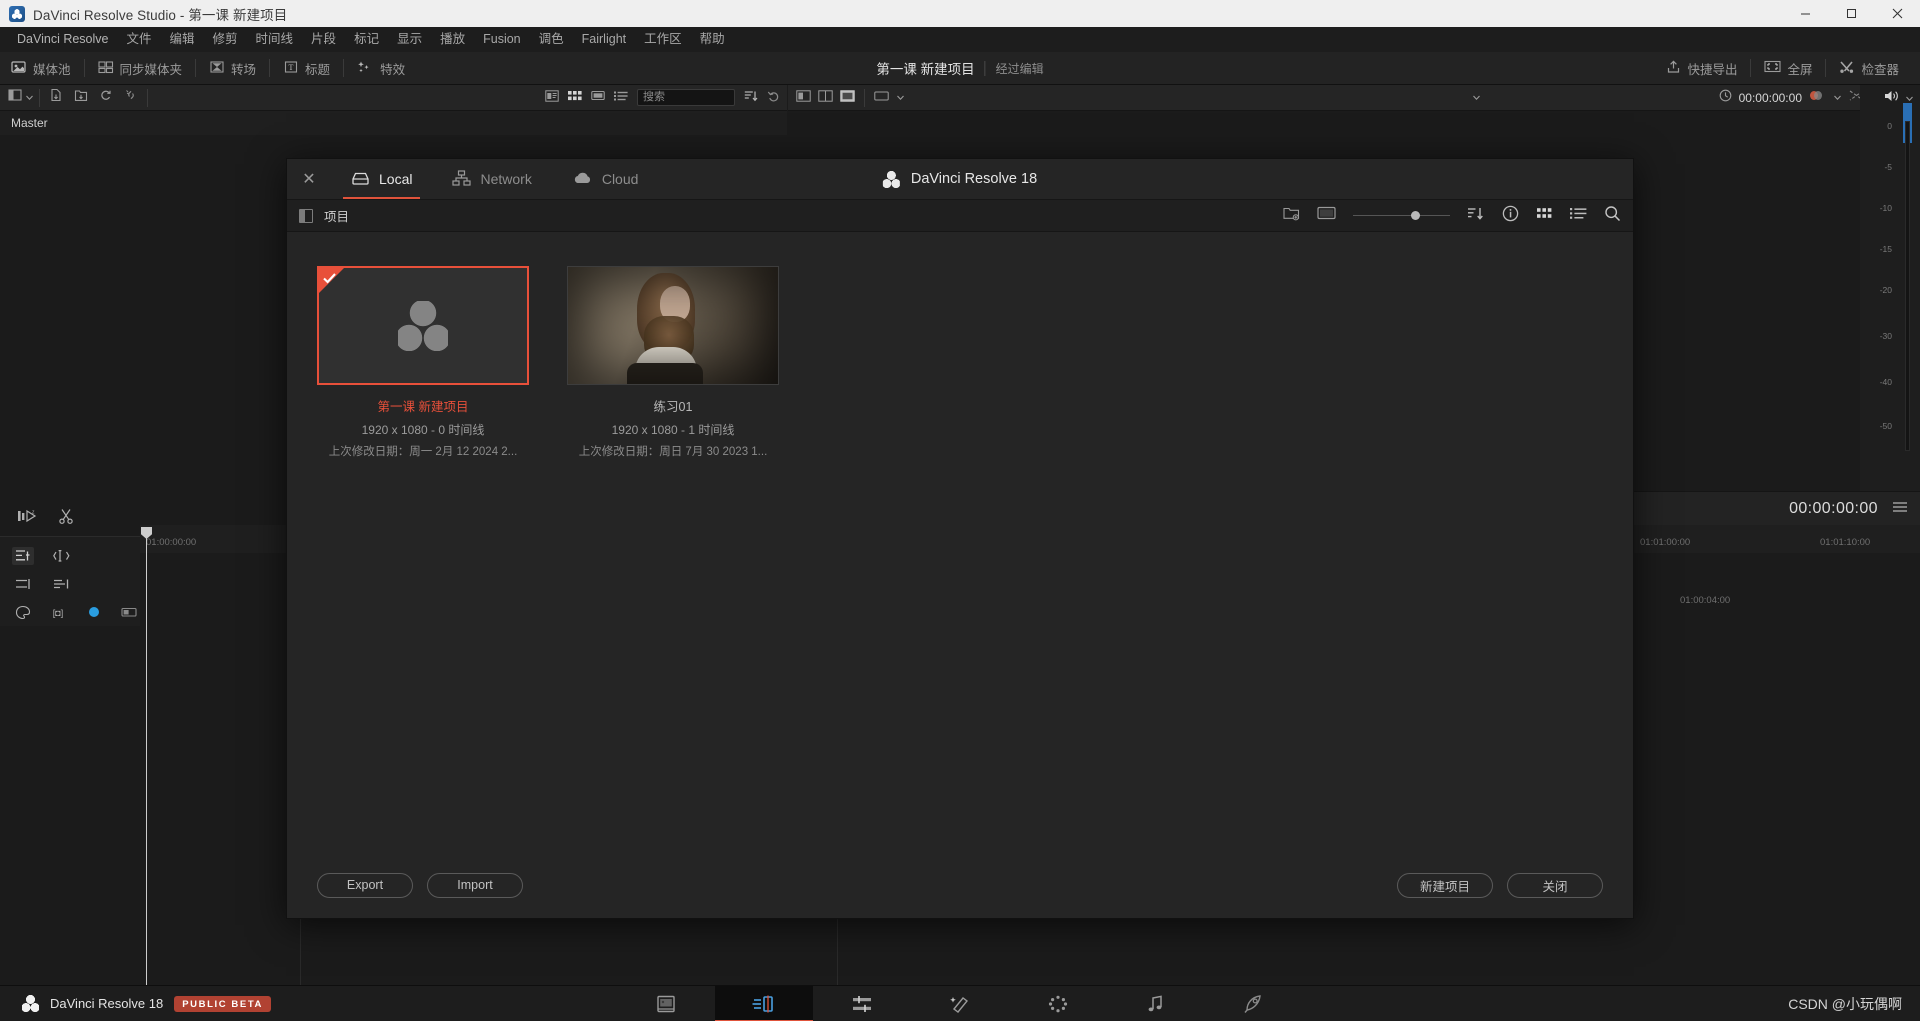  I want to click on fairlight-page-icon, so click(1155, 1002).